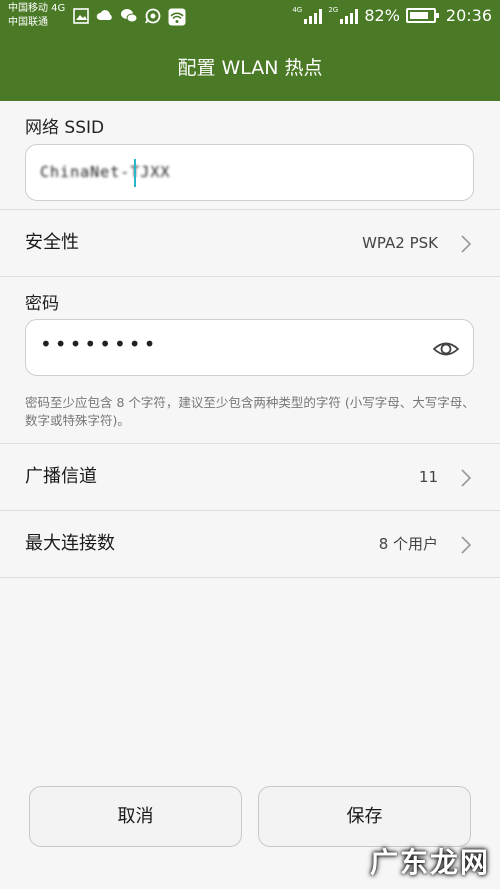 Image resolution: width=500 pixels, height=889 pixels. Describe the element at coordinates (135, 816) in the screenshot. I see `cancel-button: 取消` at that location.